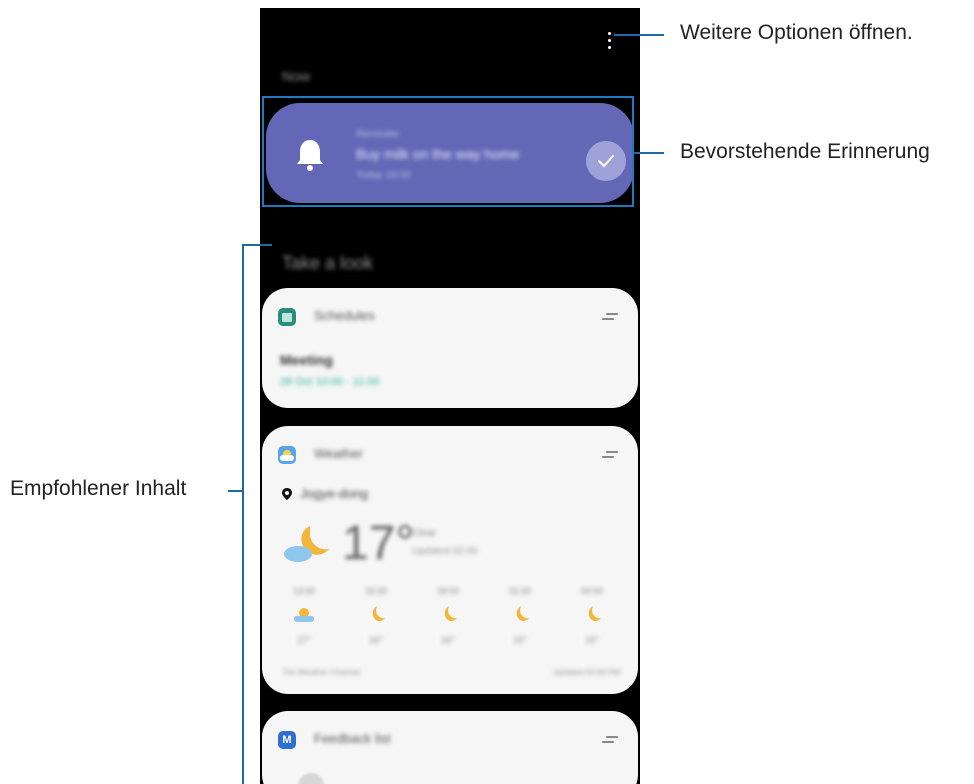 Image resolution: width=974 pixels, height=784 pixels. Describe the element at coordinates (330, 382) in the screenshot. I see `schedule-event-time: 28 Oct 10:00 - 11:00` at that location.